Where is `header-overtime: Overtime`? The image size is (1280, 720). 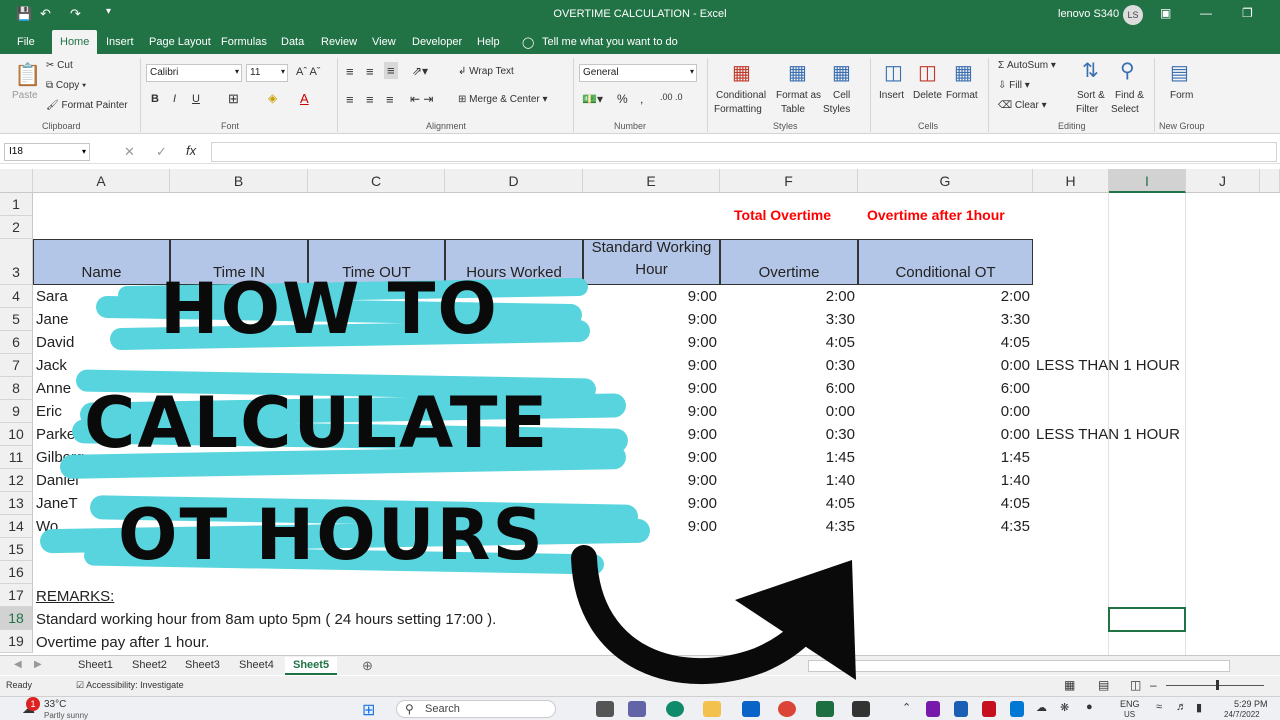 header-overtime: Overtime is located at coordinates (789, 262).